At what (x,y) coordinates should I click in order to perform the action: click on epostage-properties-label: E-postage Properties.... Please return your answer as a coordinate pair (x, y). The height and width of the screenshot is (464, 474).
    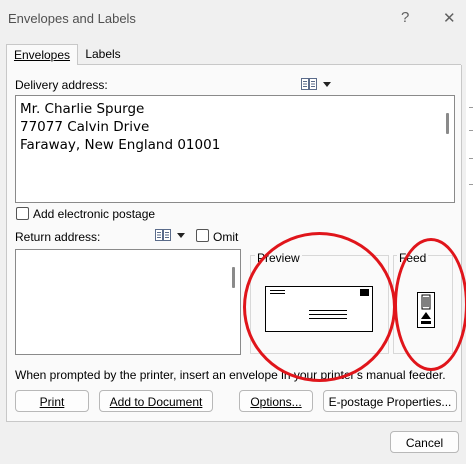
    Looking at the image, I should click on (390, 402).